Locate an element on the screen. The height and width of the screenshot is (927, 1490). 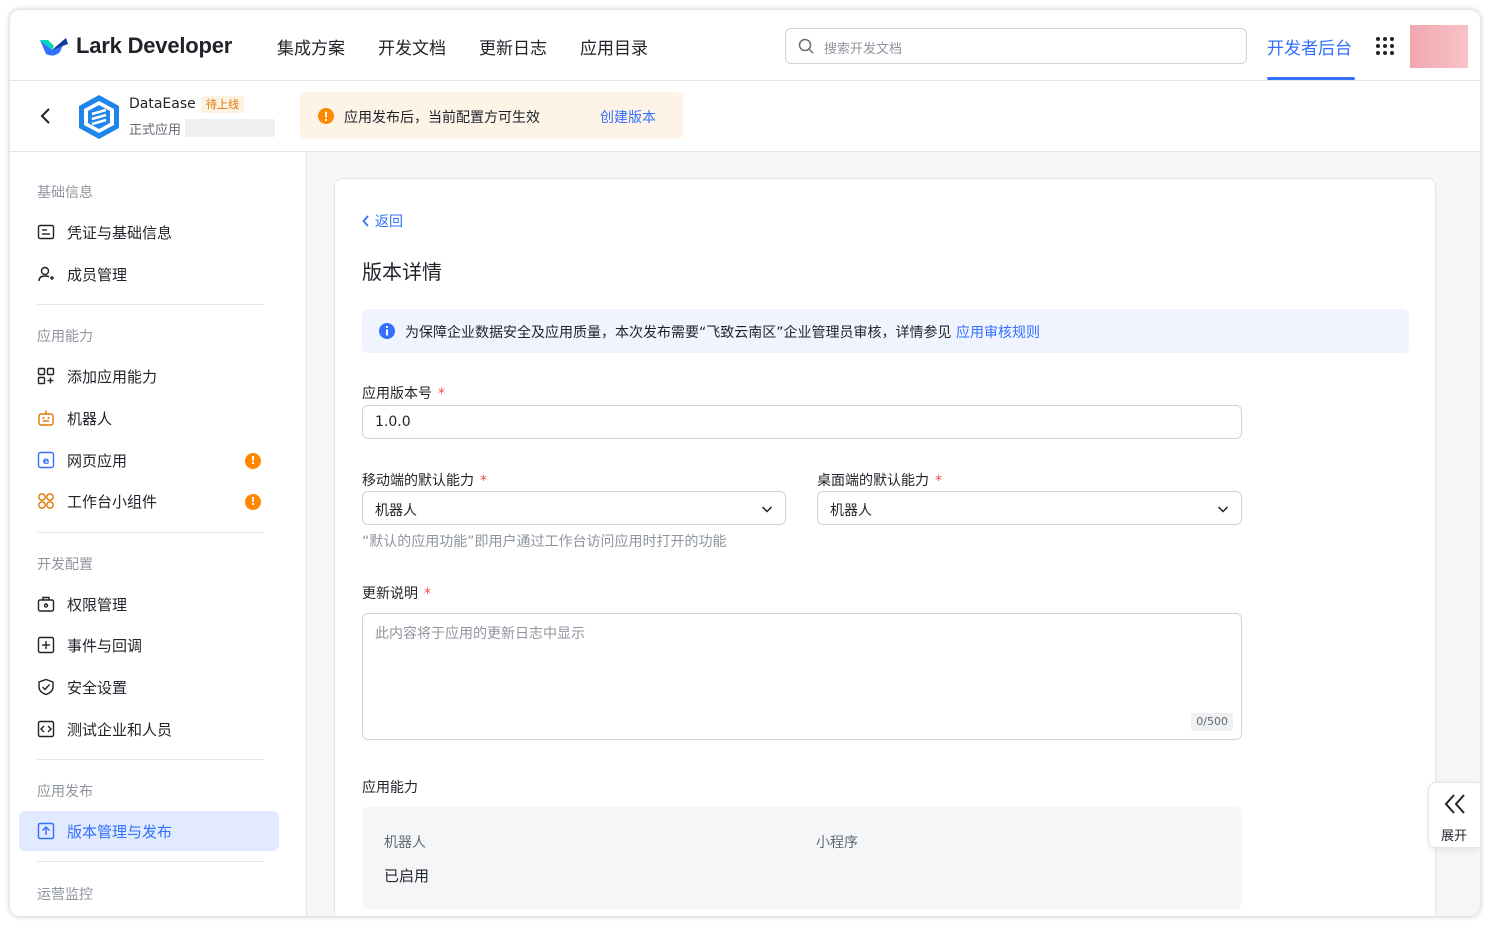
sidebar-item-events: 事件与回调 is located at coordinates (149, 645).